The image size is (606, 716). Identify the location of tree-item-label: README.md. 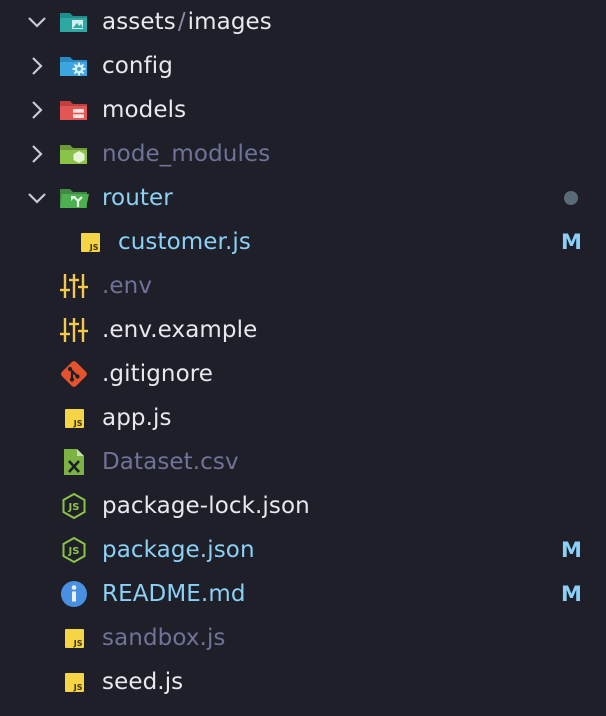
(174, 594).